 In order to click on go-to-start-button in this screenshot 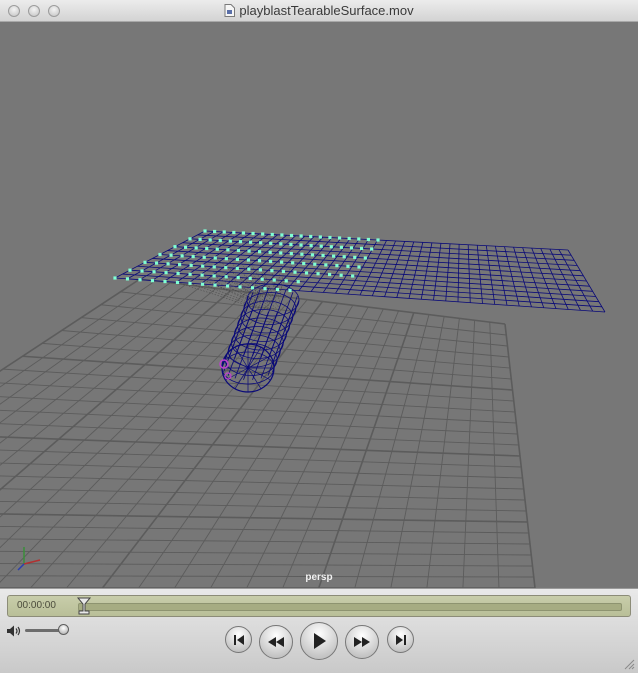, I will do `click(238, 639)`.